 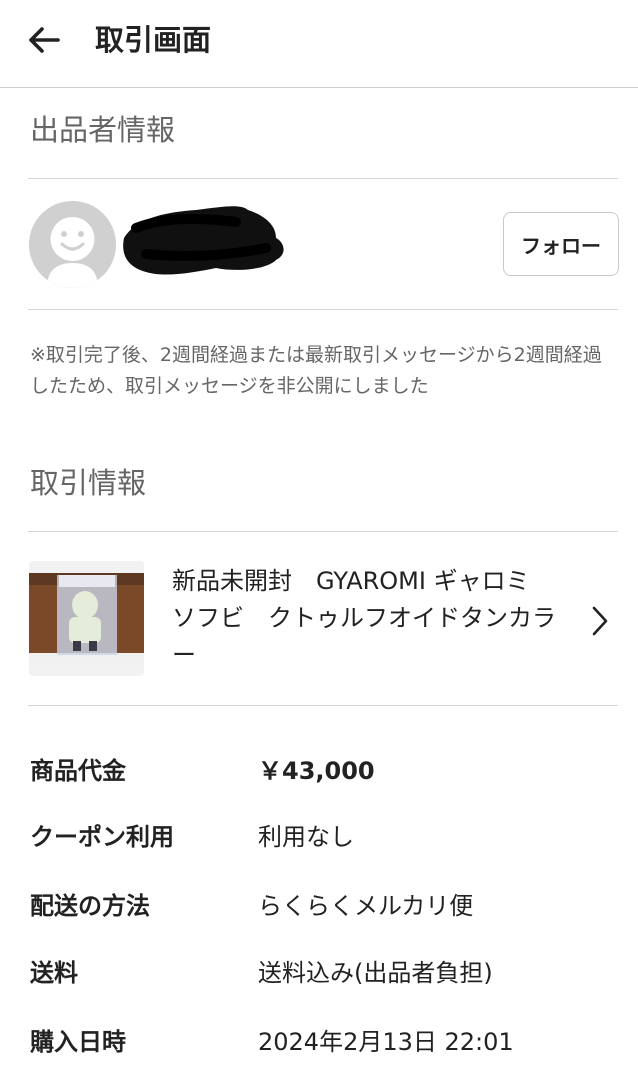 I want to click on detail-row-purchase-date: 購入日時 2024年2月13日 22:01, so click(x=319, y=1042).